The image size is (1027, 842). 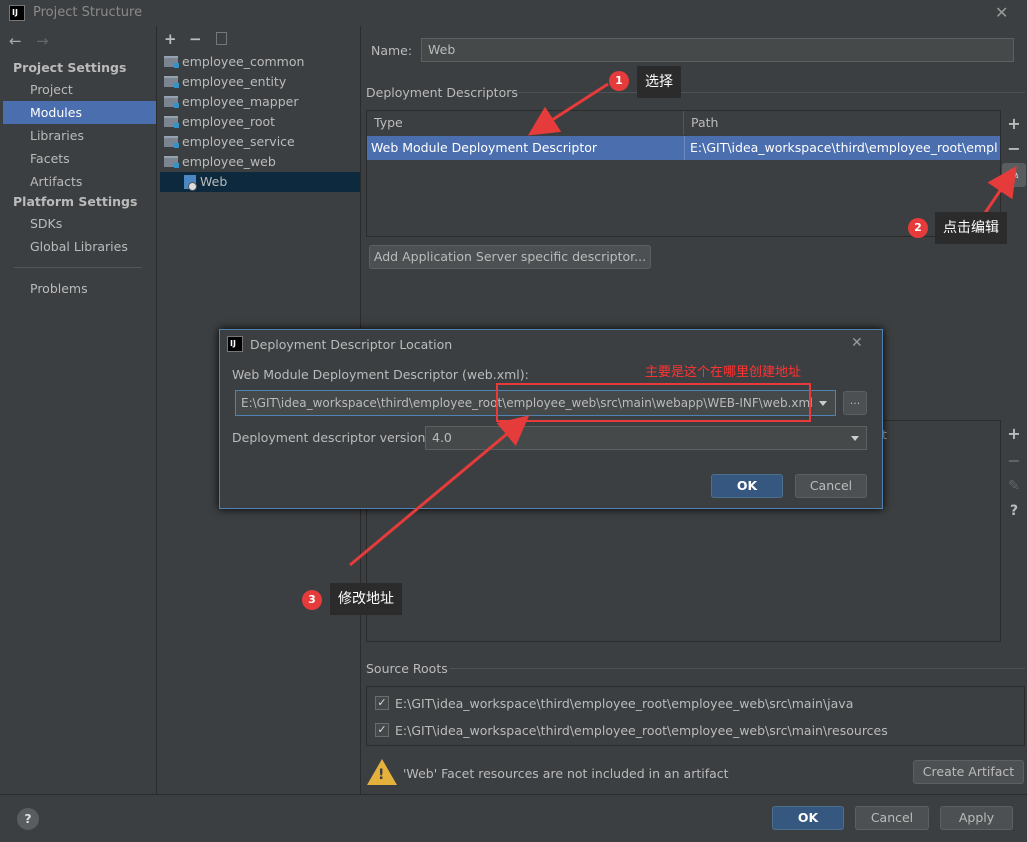 What do you see at coordinates (619, 81) in the screenshot?
I see `step-badge: 1` at bounding box center [619, 81].